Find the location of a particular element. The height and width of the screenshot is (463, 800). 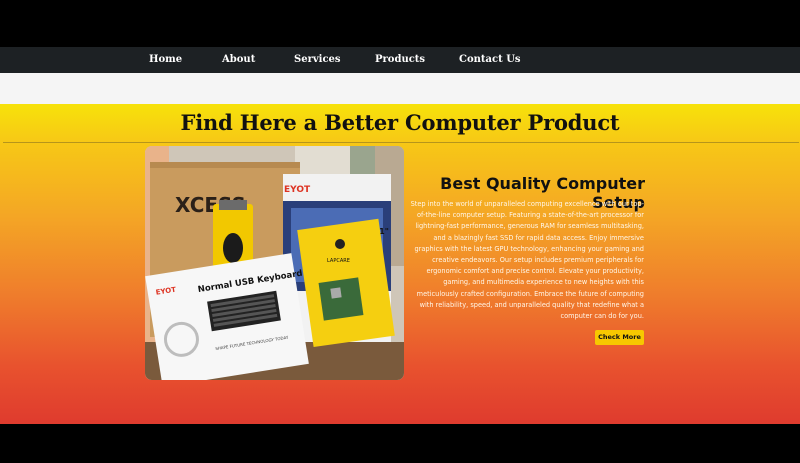

check-more-button: Check More is located at coordinates (619, 337).